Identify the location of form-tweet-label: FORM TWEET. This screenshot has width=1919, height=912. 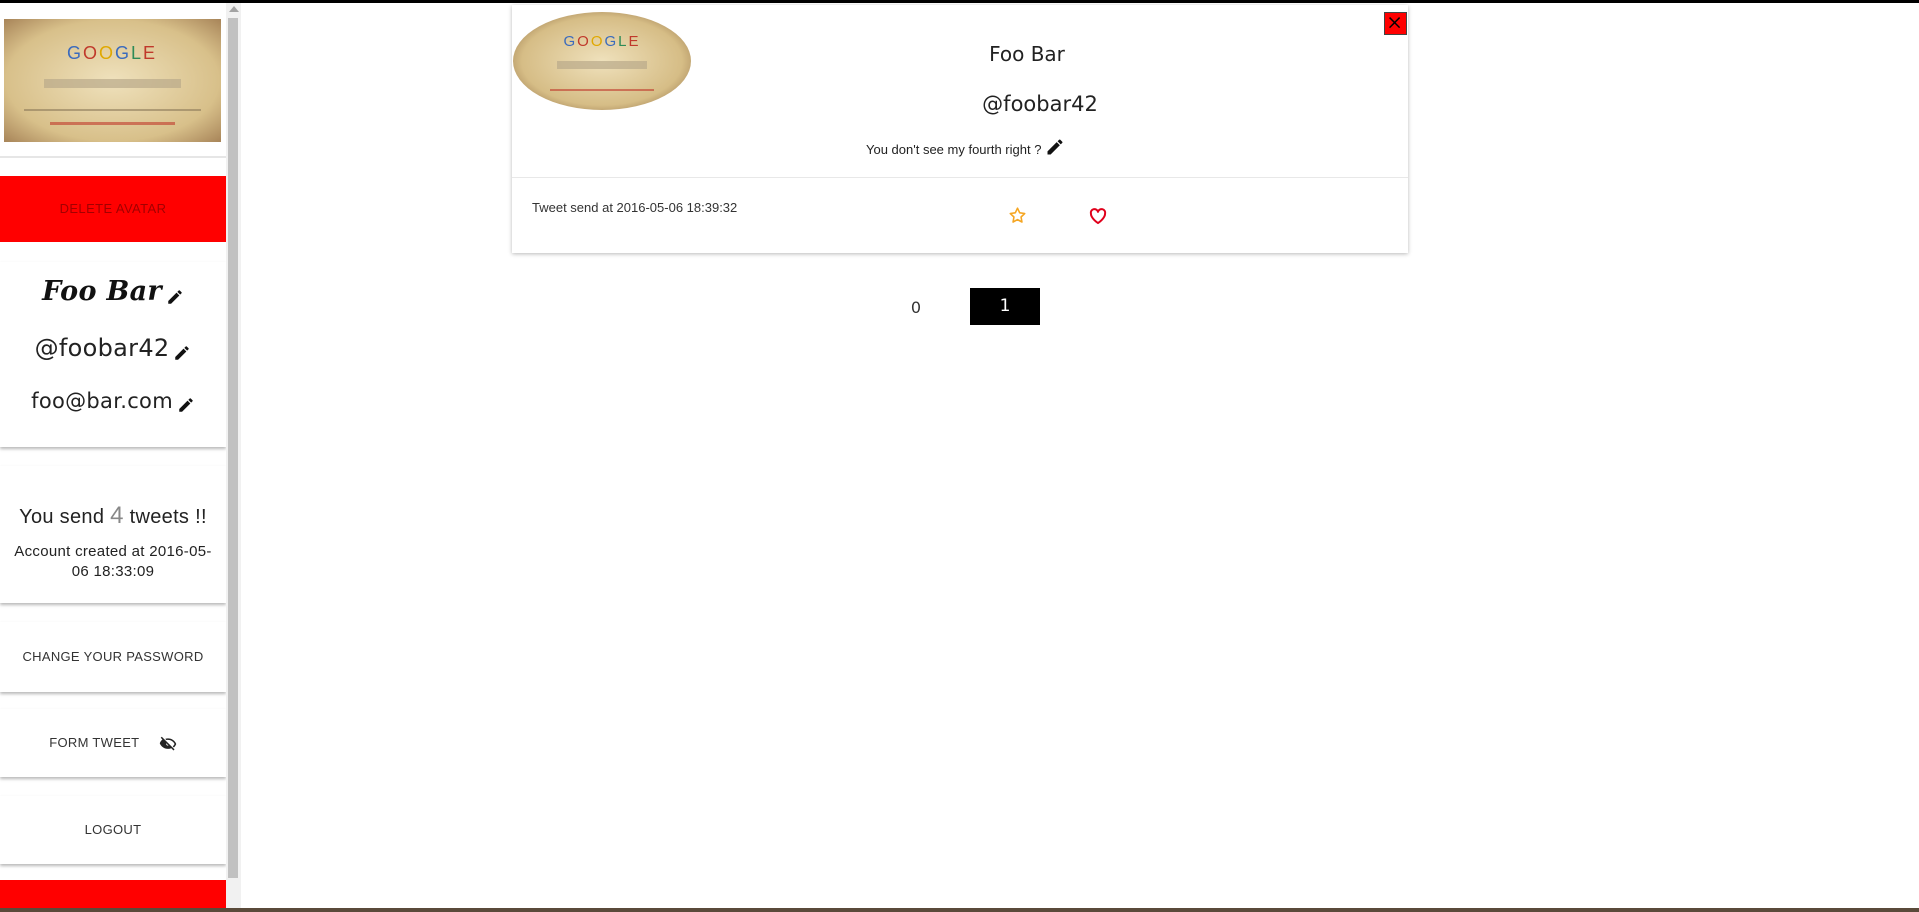
(94, 742).